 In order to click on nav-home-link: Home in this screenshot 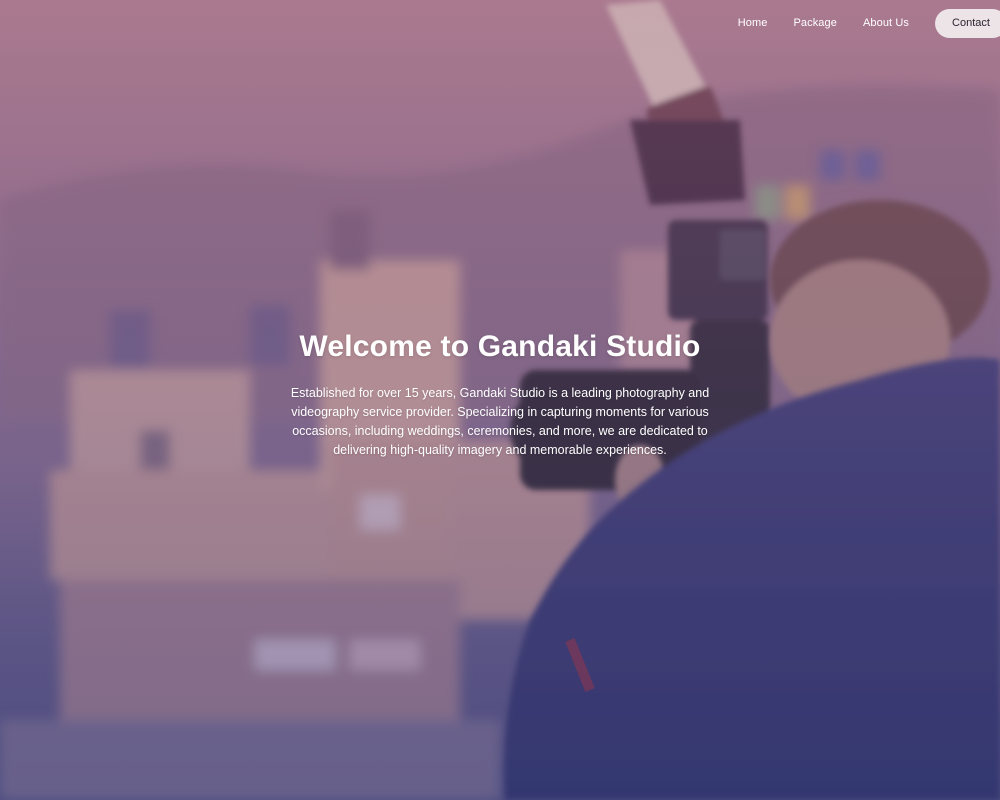, I will do `click(753, 23)`.